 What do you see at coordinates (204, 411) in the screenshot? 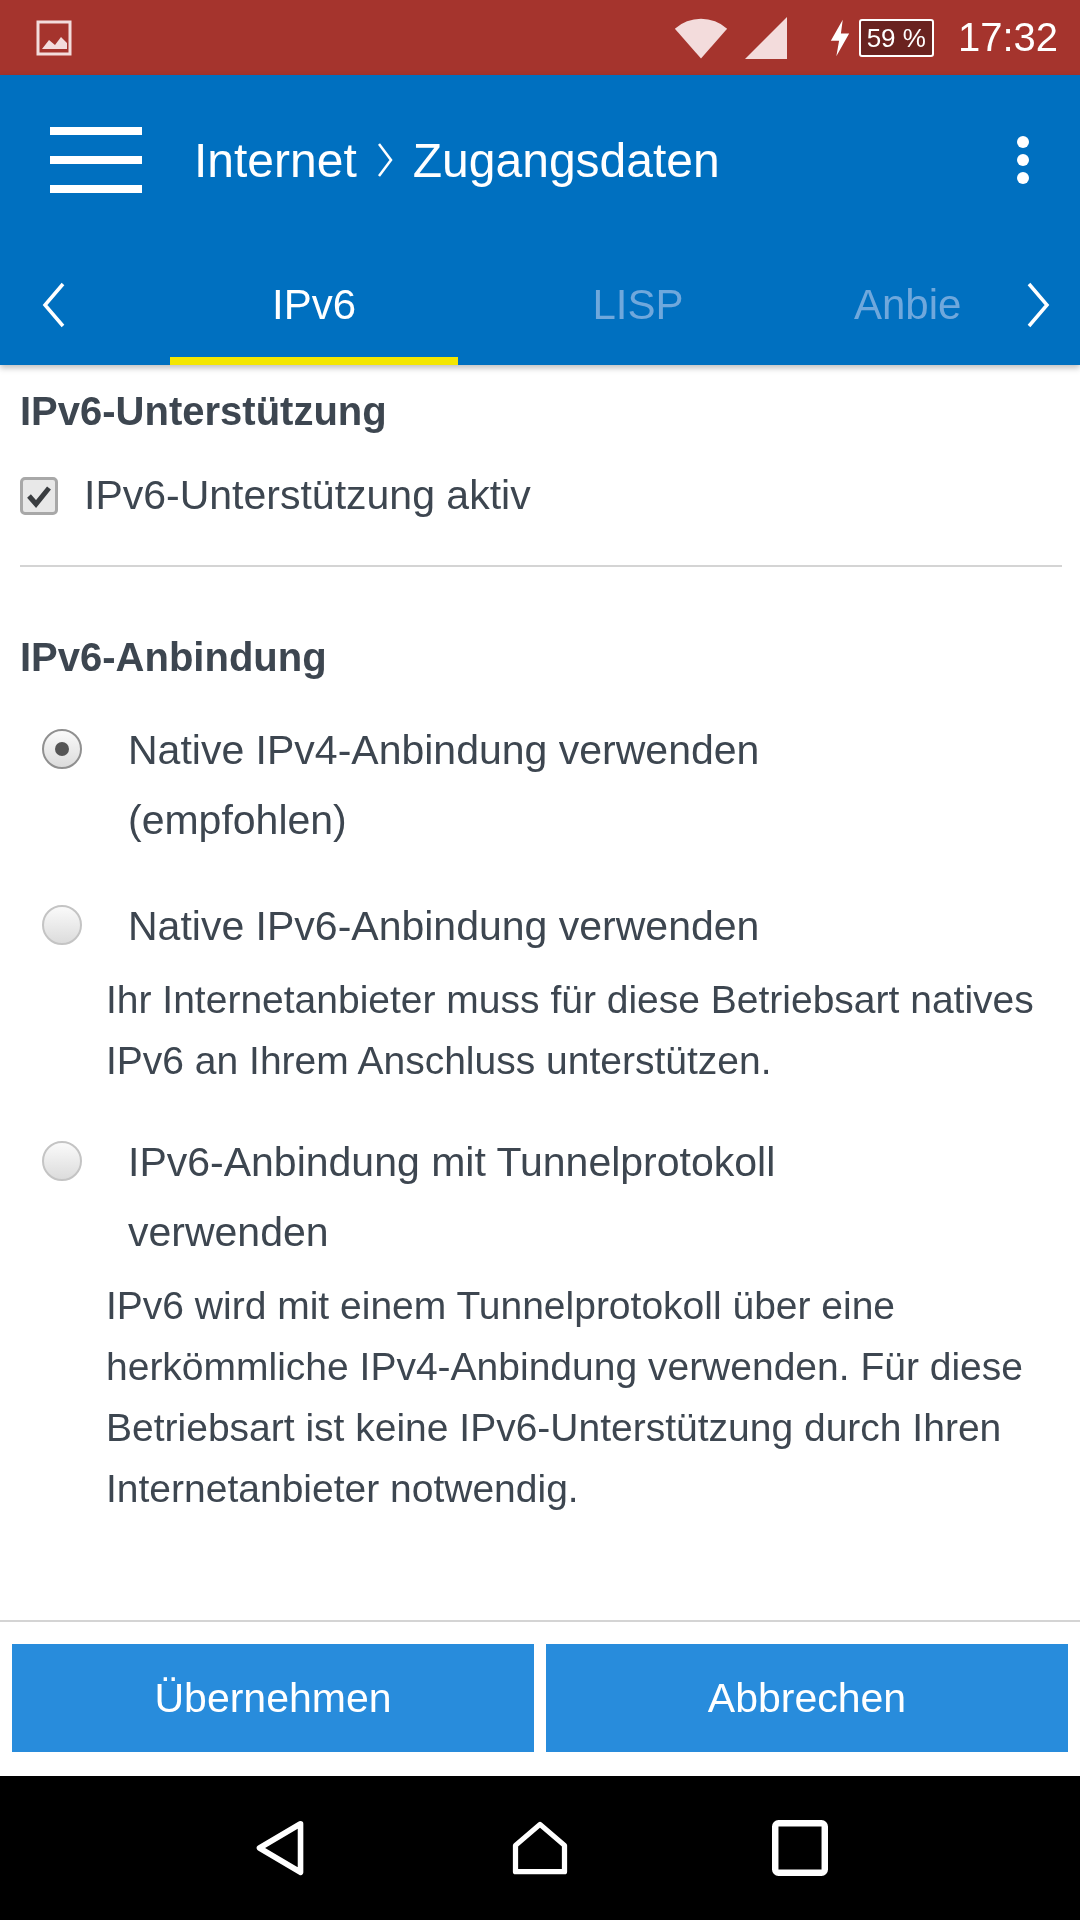
I see `section-heading: IPv6-Unterstützung` at bounding box center [204, 411].